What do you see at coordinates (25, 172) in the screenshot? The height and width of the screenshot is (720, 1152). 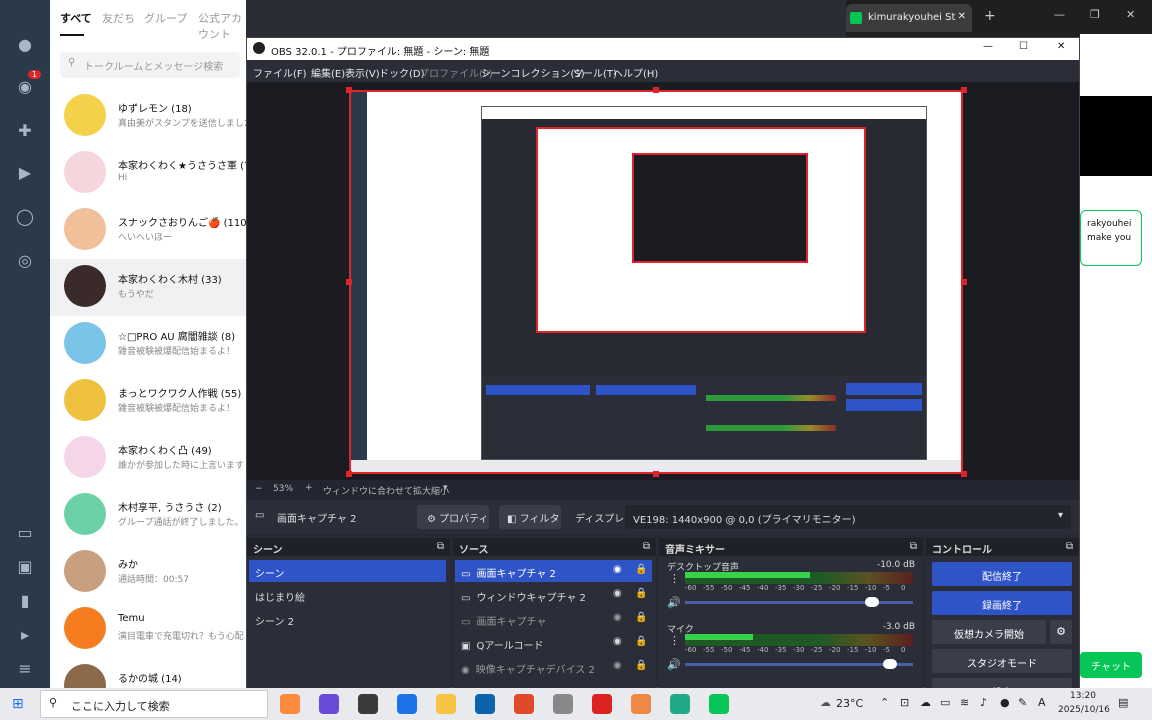 I see `voom-icon: ▶` at bounding box center [25, 172].